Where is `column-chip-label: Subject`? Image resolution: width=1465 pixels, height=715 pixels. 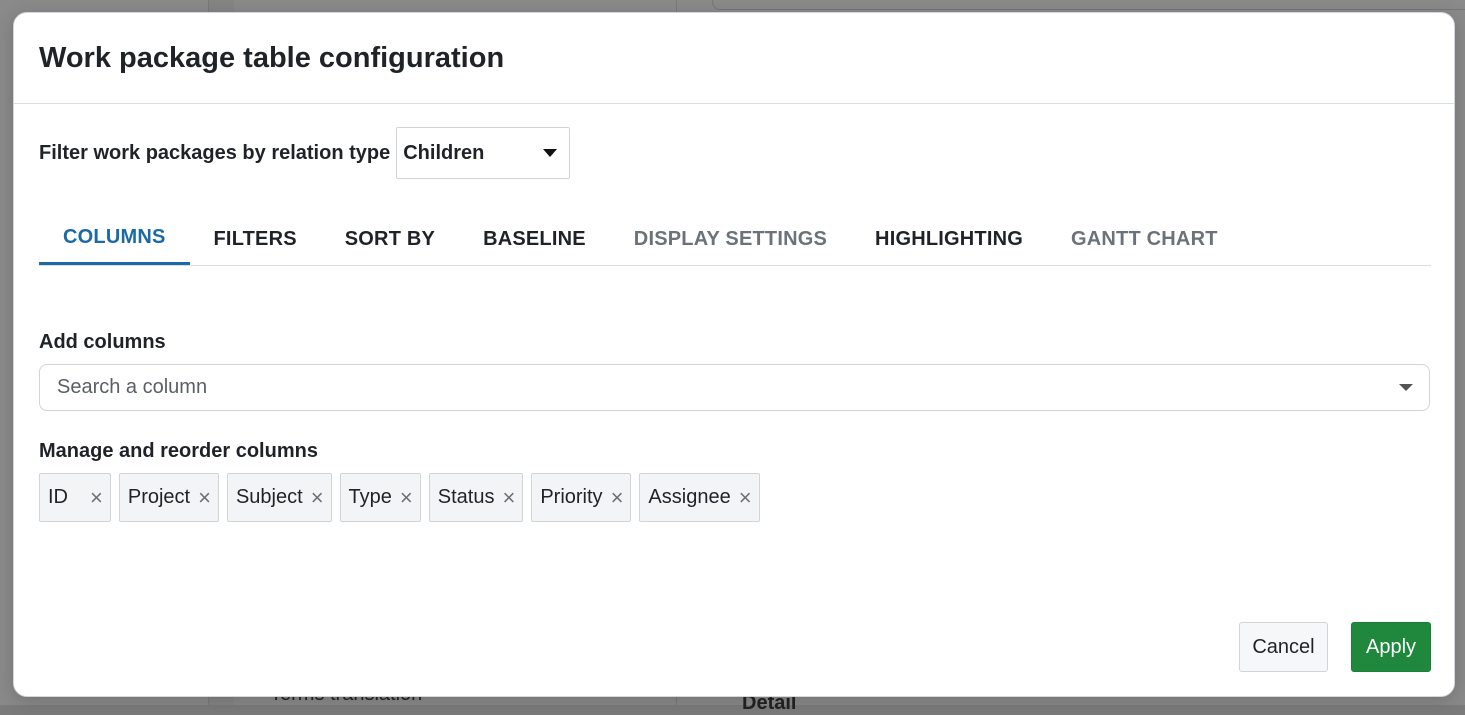 column-chip-label: Subject is located at coordinates (269, 497).